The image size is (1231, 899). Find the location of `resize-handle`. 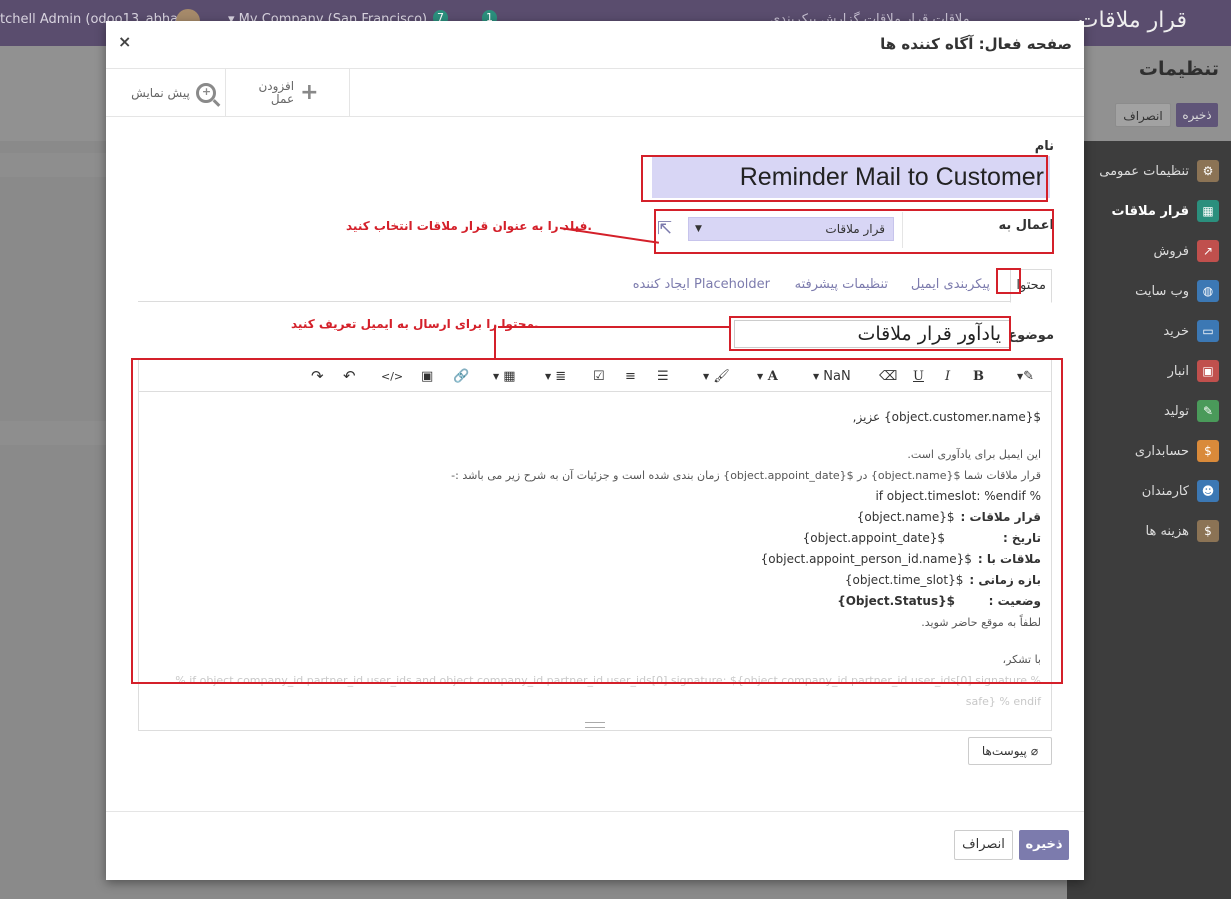

resize-handle is located at coordinates (595, 725).